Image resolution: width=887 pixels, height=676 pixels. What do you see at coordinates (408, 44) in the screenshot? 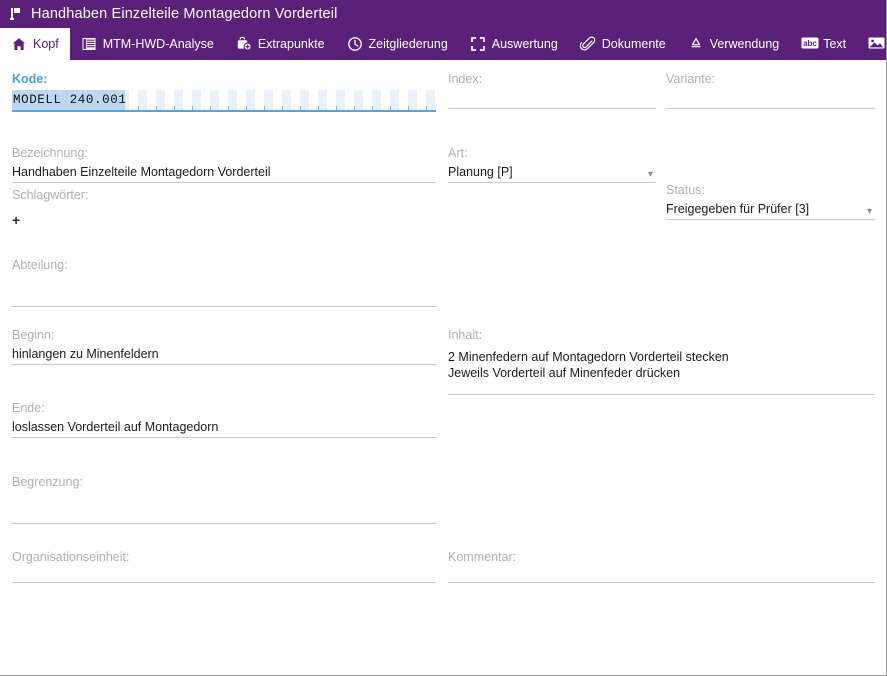
I see `tab-label: Zeitgliederung` at bounding box center [408, 44].